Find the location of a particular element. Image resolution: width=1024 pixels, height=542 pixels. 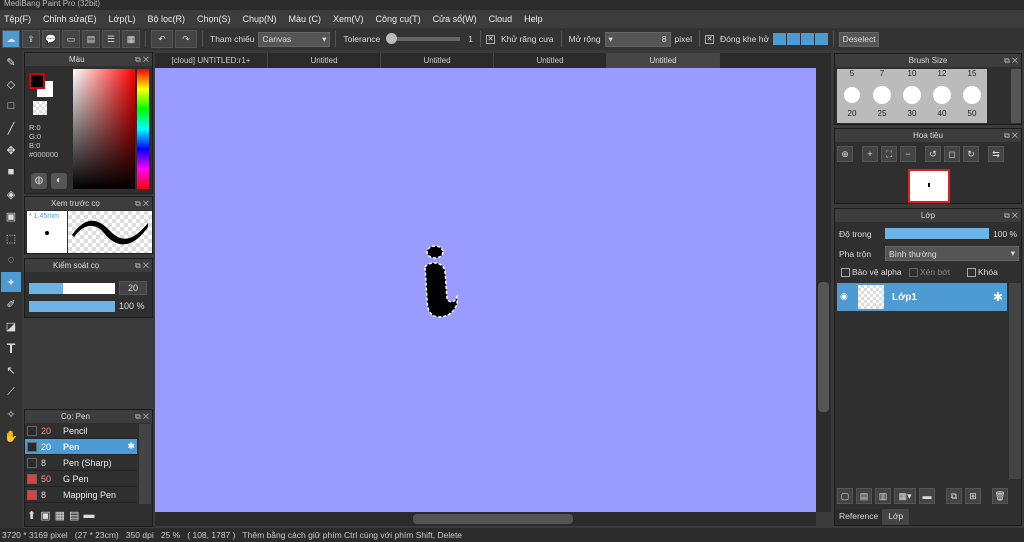

menu-filter: Bộ lọc(R) is located at coordinates (166, 19).